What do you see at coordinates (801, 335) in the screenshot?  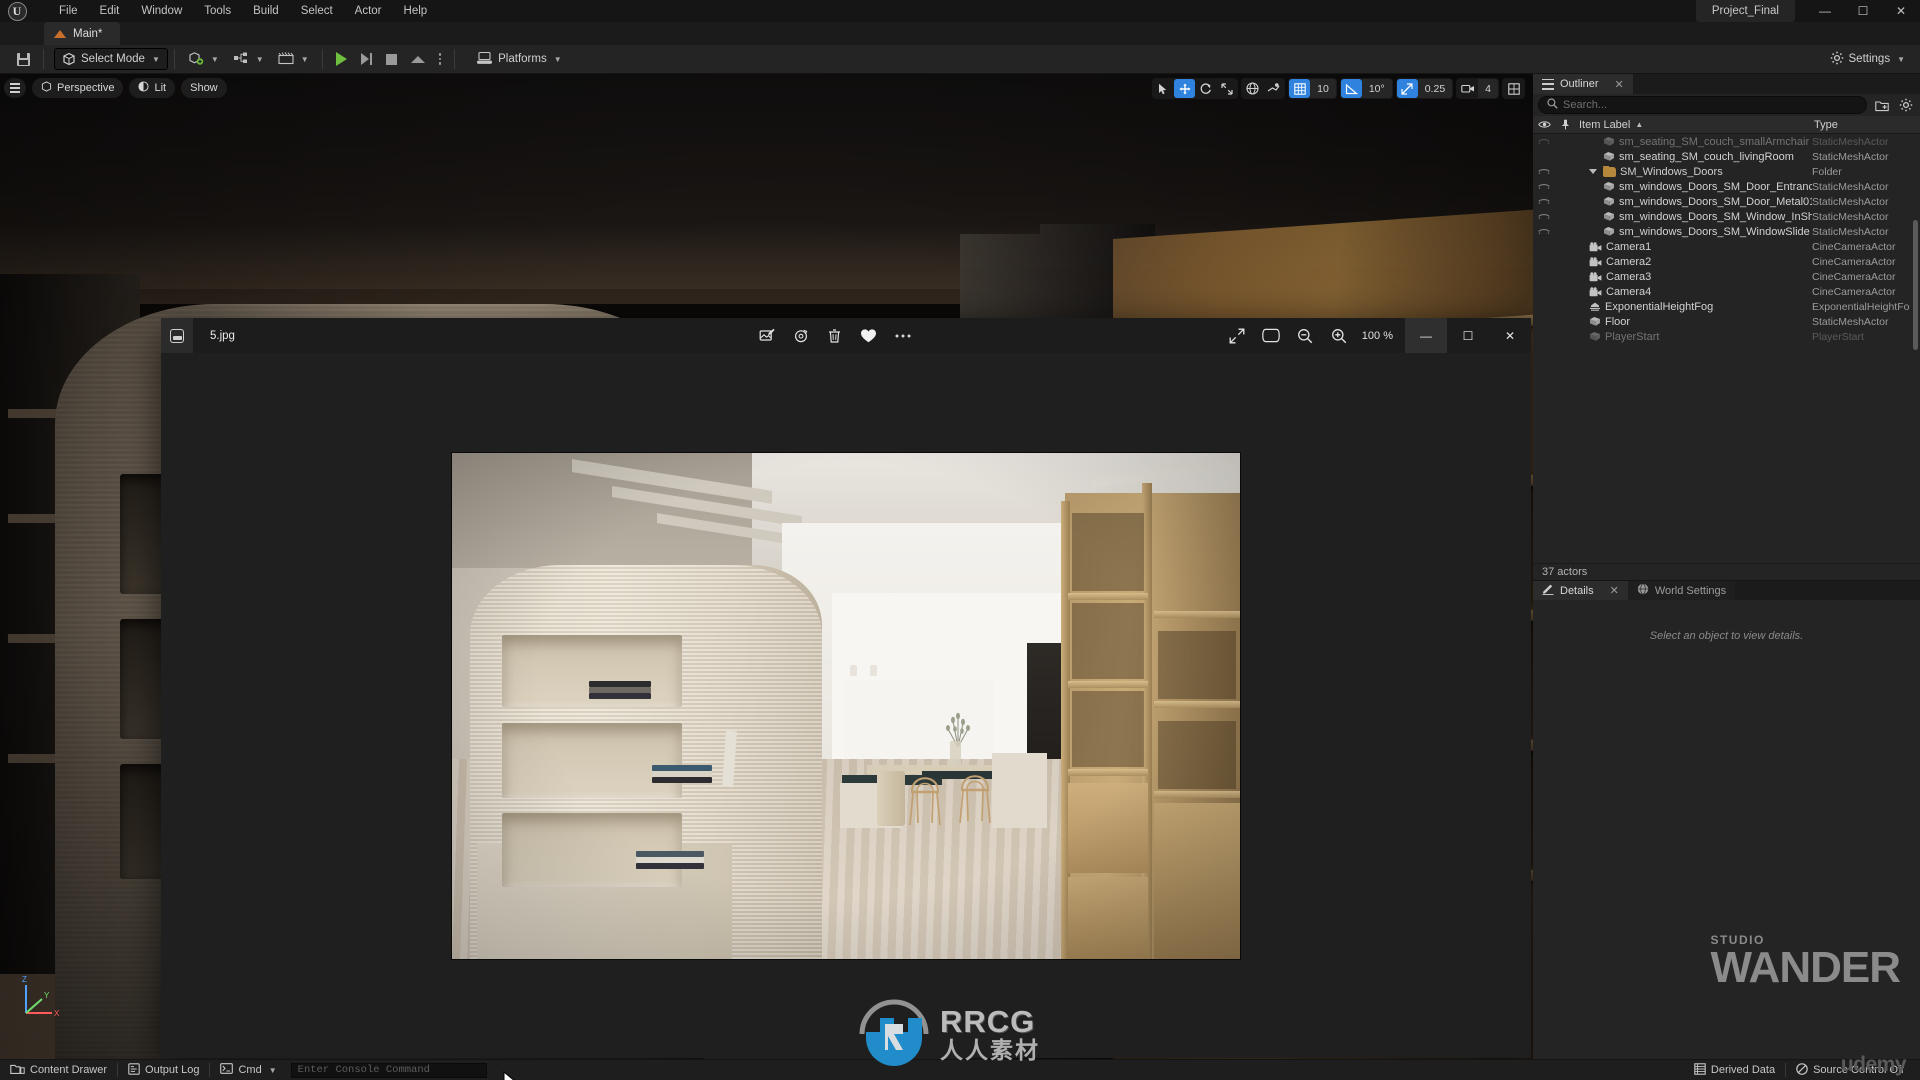 I see `rotate-icon` at bounding box center [801, 335].